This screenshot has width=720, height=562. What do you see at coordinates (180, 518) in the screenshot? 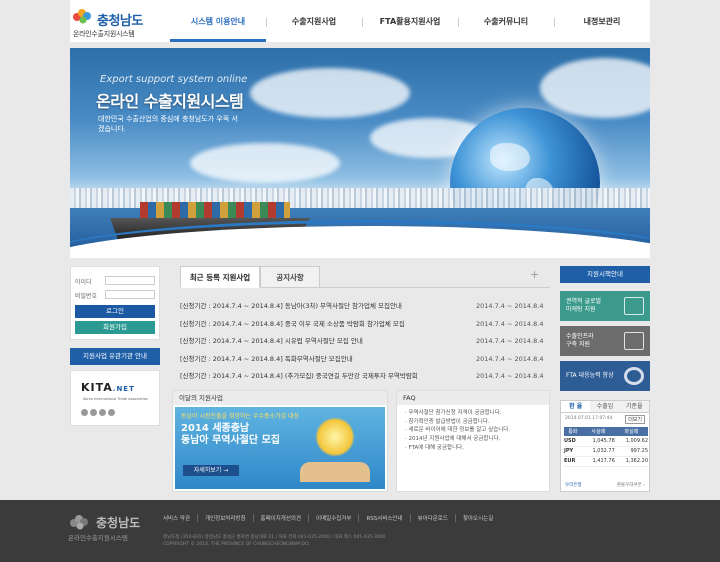
I see `footer-link-terms: 서비스 약관` at bounding box center [180, 518].